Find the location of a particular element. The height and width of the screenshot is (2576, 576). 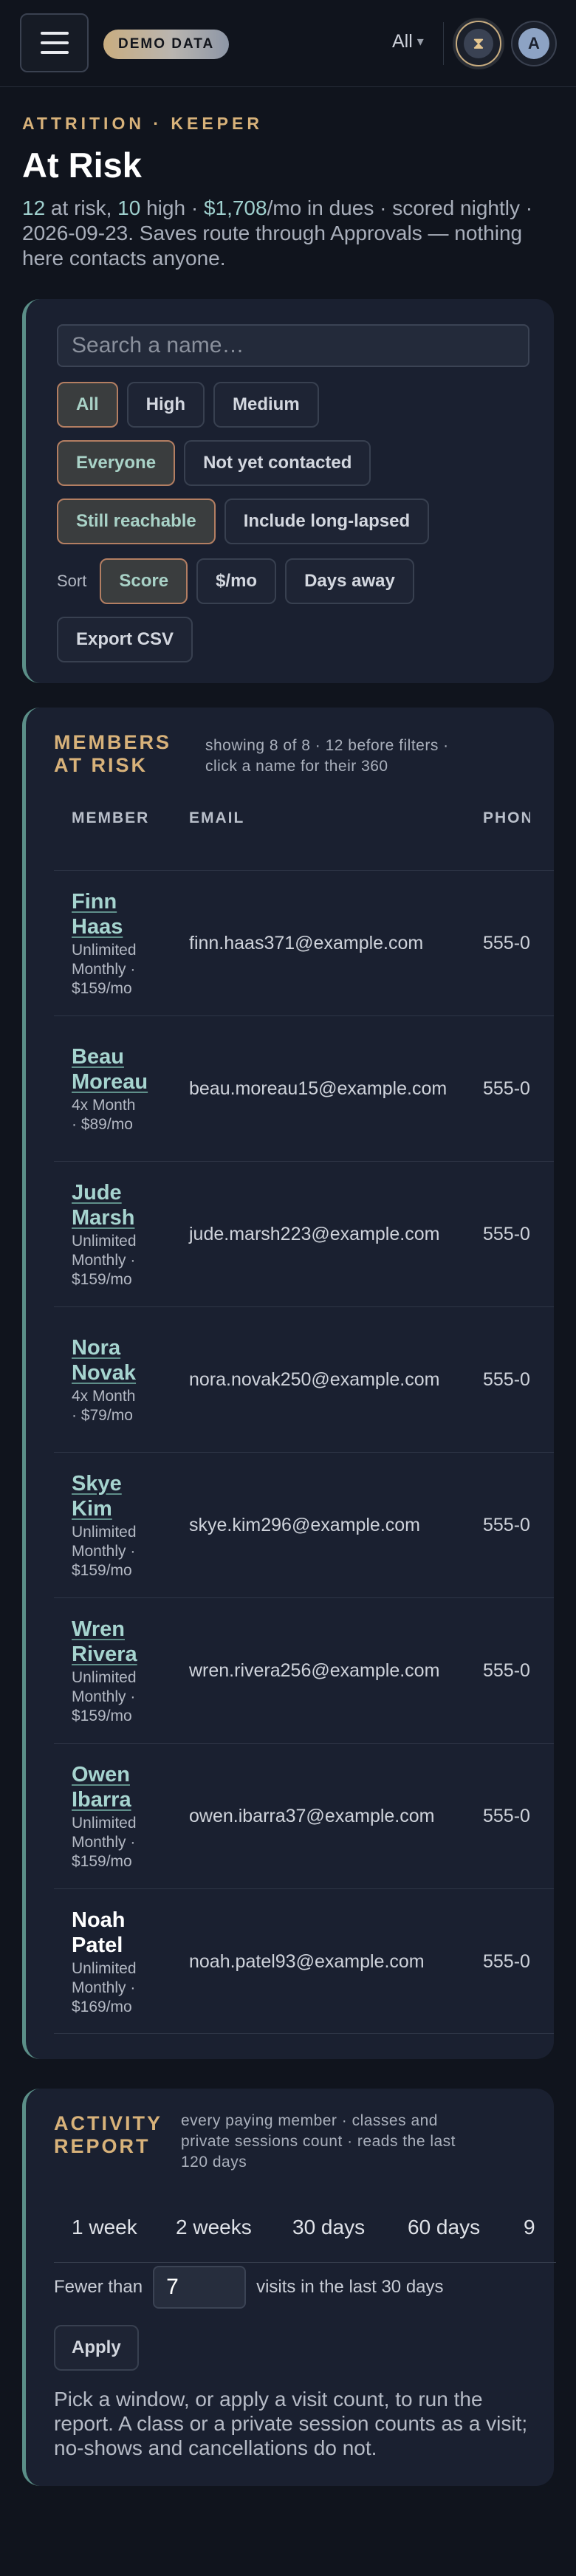

export-row: Export CSV is located at coordinates (125, 639).